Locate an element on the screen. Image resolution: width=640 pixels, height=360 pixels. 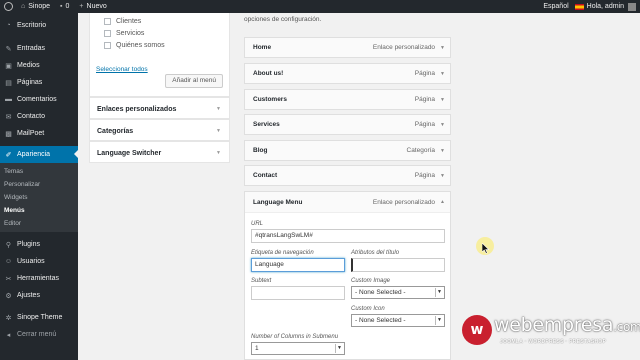
submenu-item-editor: Editor is located at coordinates (39, 223).